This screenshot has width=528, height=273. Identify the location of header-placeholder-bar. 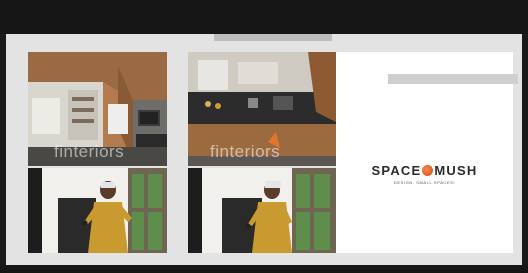
(453, 79).